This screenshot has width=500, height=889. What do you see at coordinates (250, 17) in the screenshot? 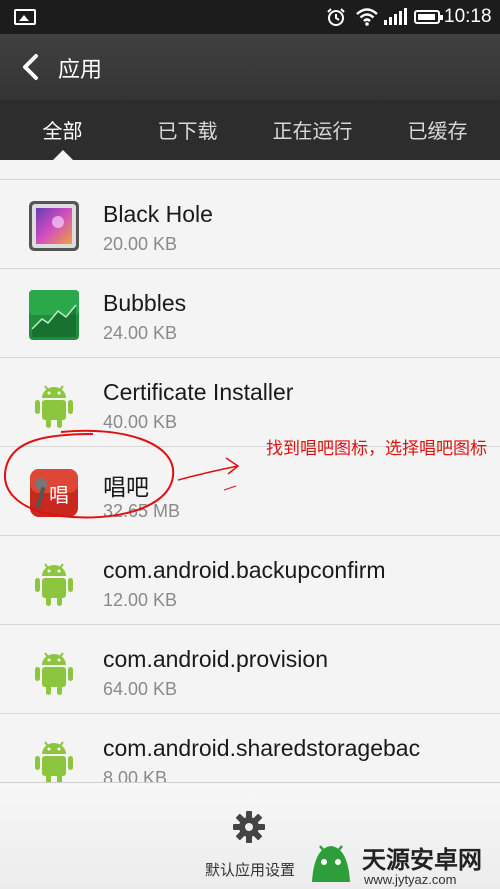
I see `status-bar: 10:18` at bounding box center [250, 17].